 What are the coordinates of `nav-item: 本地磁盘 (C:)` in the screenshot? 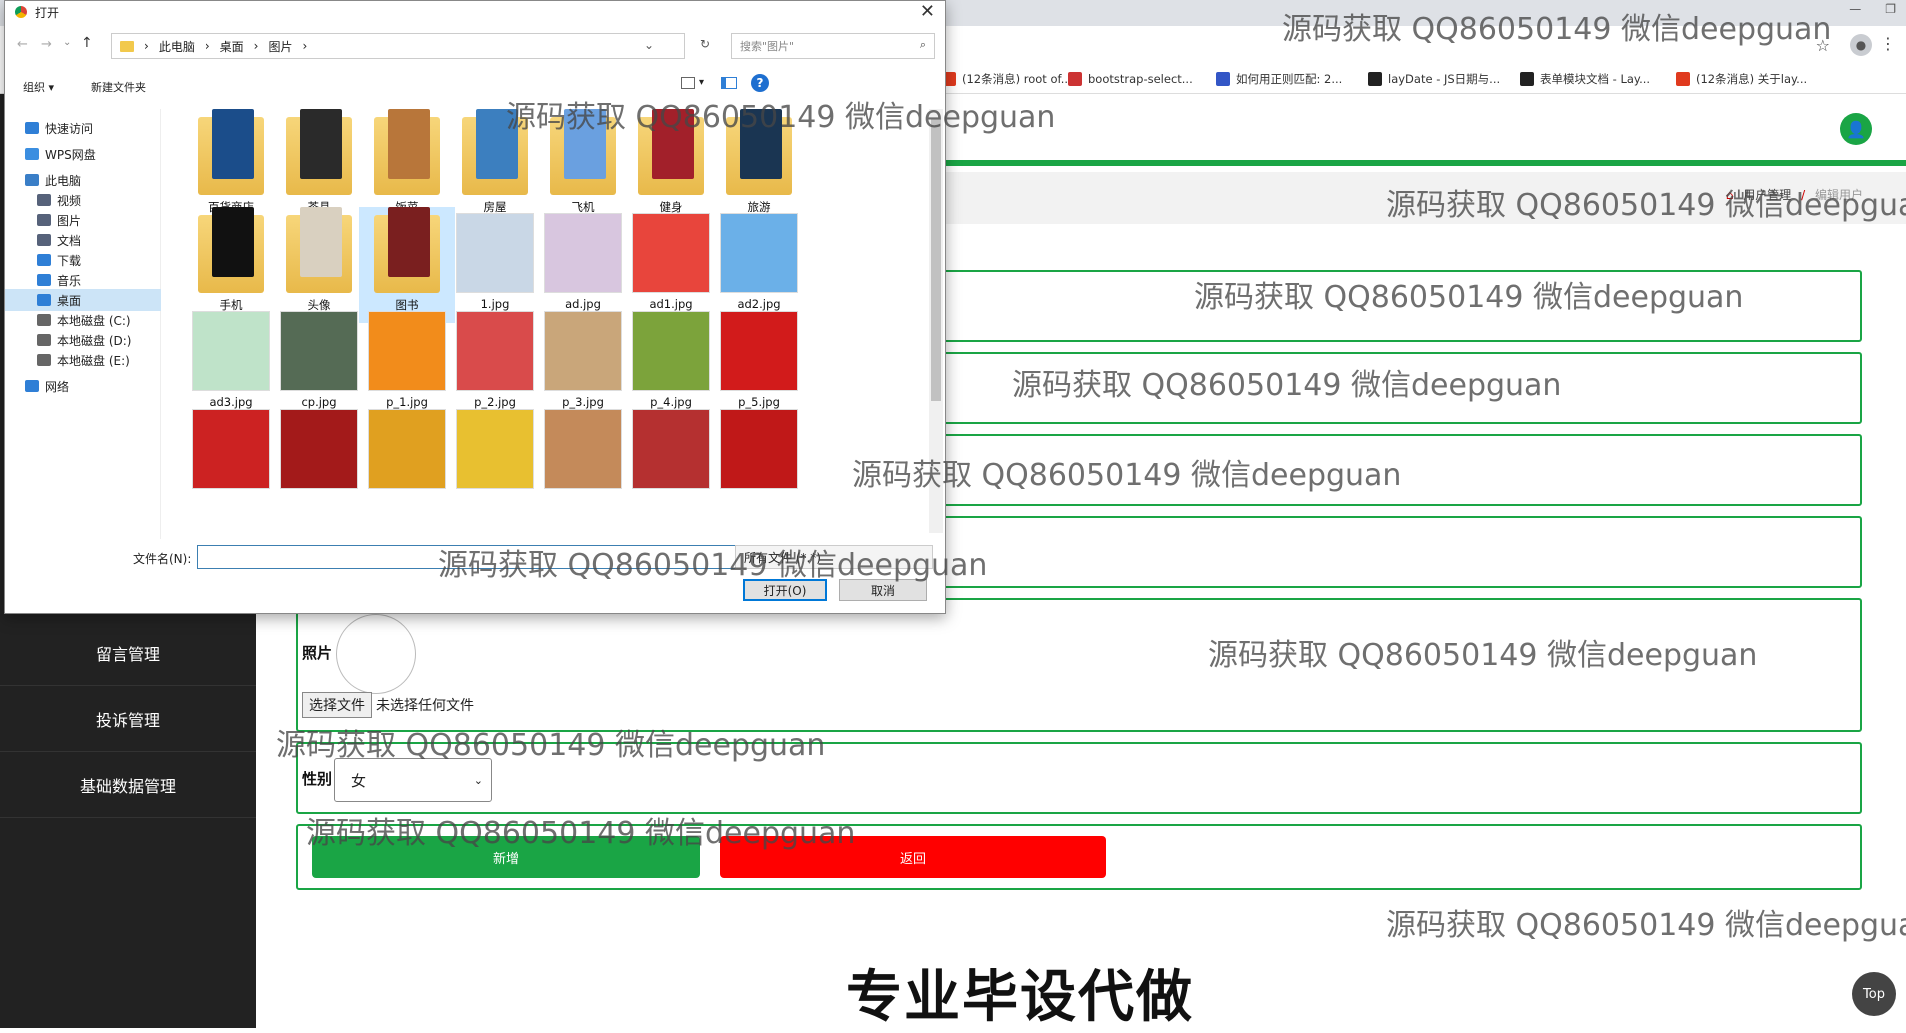 It's located at (83, 320).